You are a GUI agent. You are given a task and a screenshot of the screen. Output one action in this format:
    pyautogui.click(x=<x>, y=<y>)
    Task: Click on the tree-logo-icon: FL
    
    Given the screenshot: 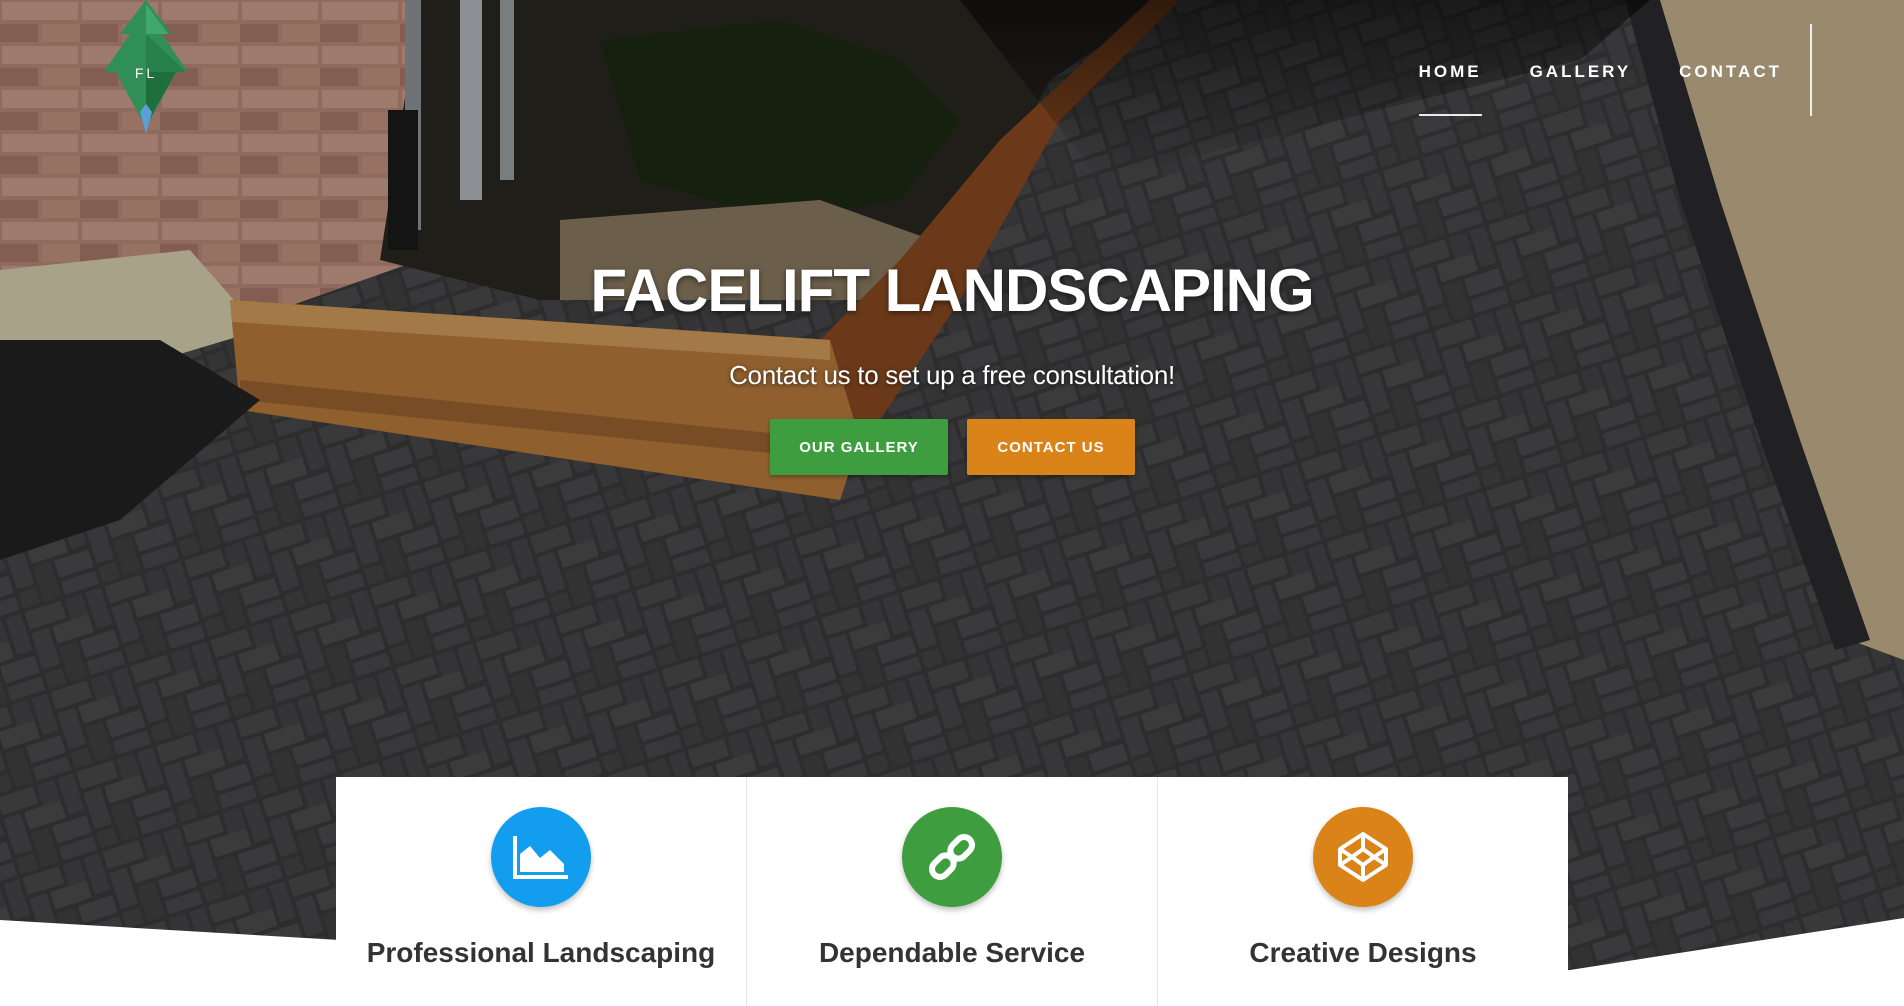 What is the action you would take?
    pyautogui.click(x=146, y=67)
    